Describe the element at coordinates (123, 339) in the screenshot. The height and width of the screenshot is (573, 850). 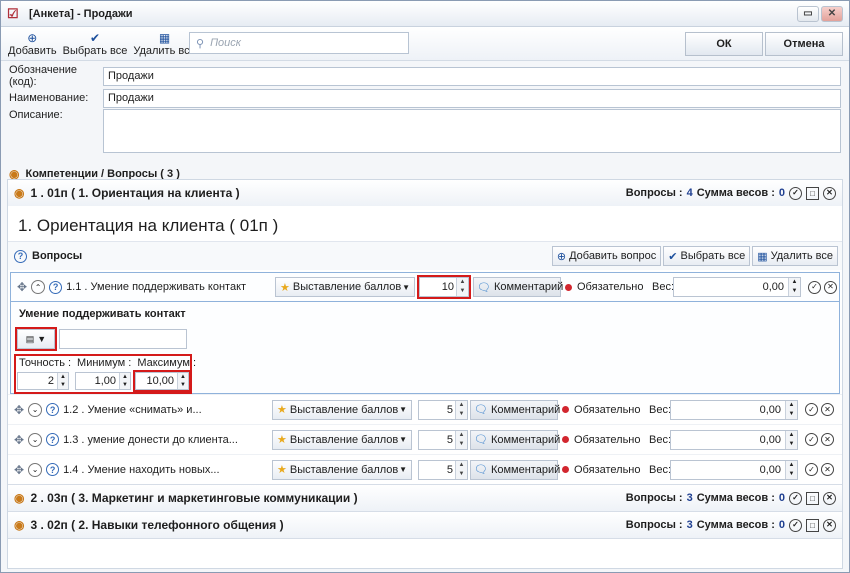
I see `scale-value-input` at that location.